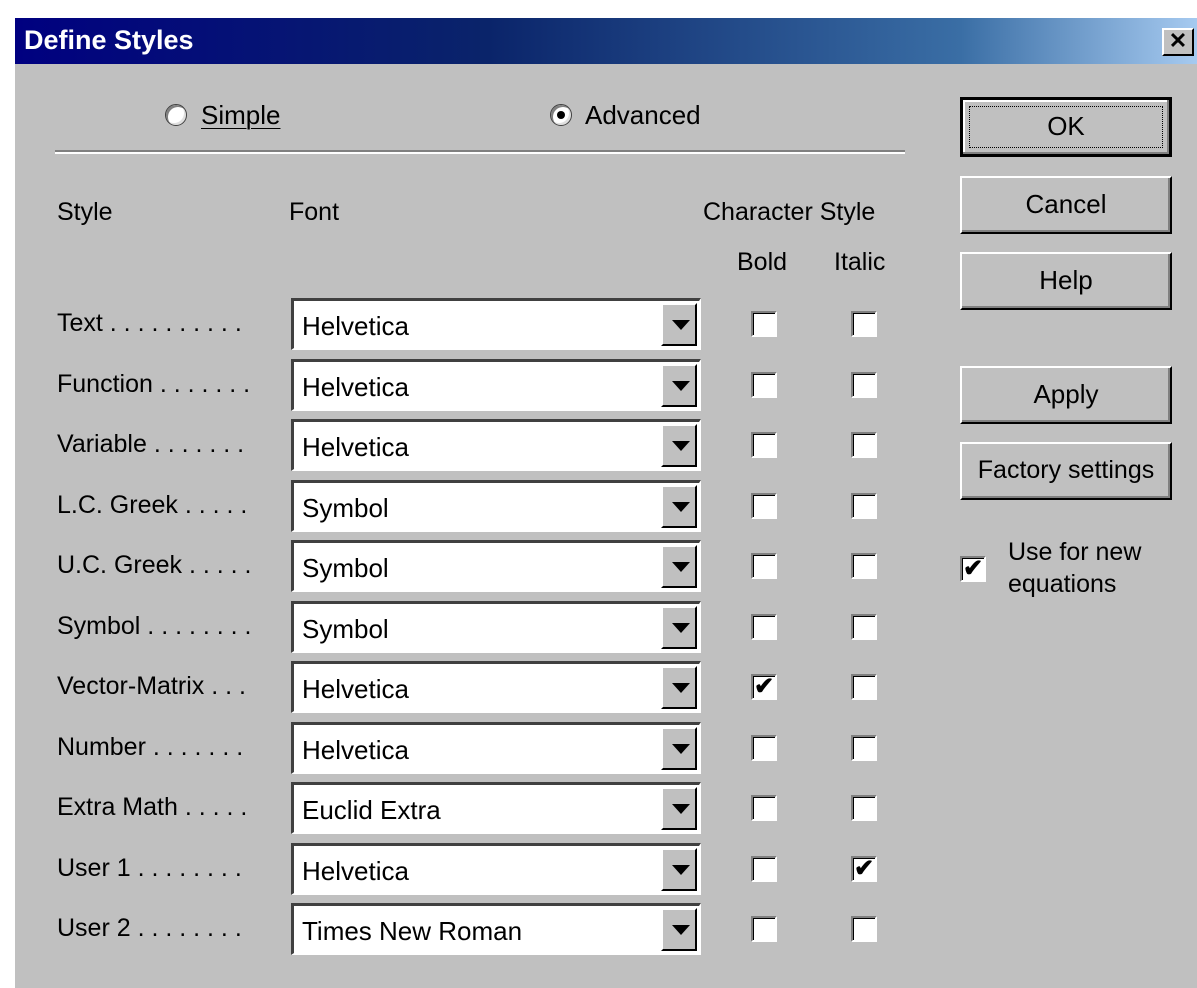 This screenshot has height=988, width=1197. I want to click on use-for-new-equations-checkbox: ✔, so click(973, 569).